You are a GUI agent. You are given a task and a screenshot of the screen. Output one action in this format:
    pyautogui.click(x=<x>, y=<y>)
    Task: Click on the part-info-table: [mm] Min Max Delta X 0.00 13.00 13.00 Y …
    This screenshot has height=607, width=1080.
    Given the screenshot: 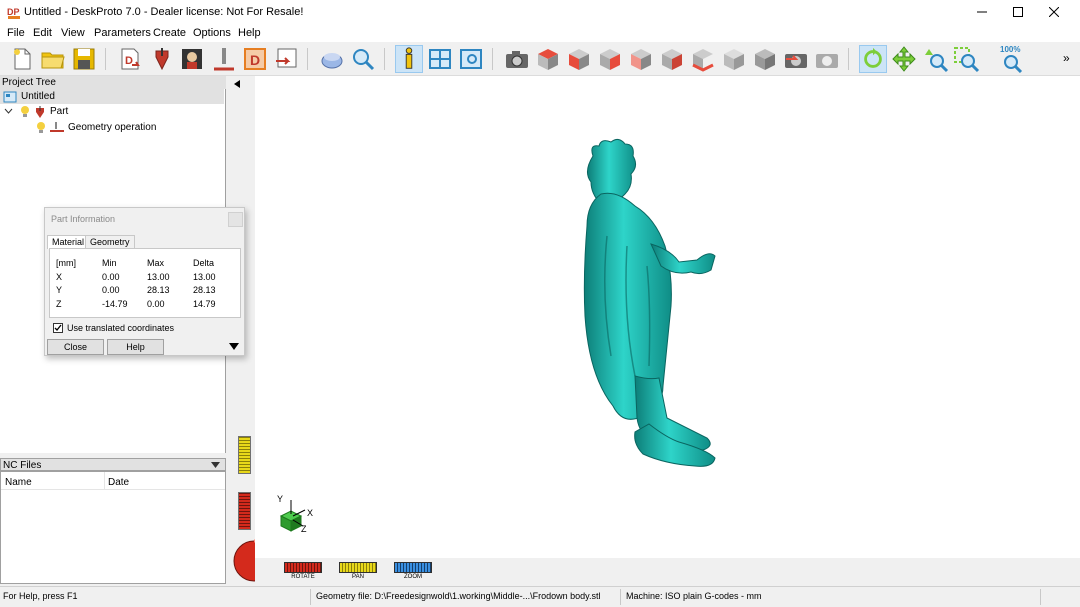 What is the action you would take?
    pyautogui.click(x=145, y=283)
    